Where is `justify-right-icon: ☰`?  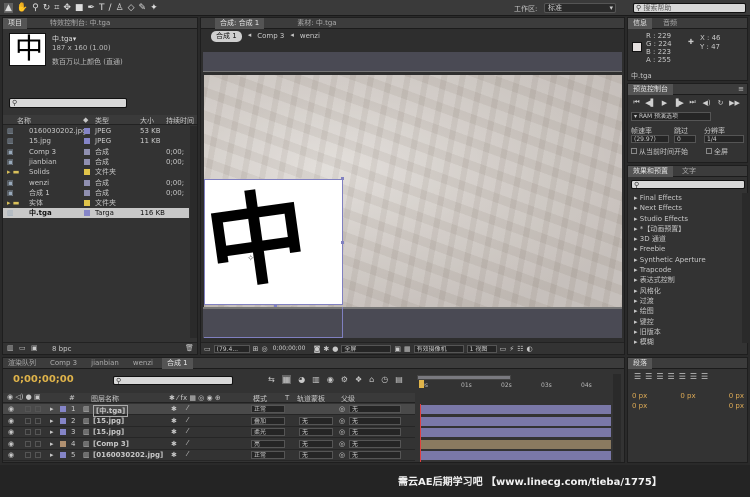 justify-right-icon: ☰ is located at coordinates (693, 376).